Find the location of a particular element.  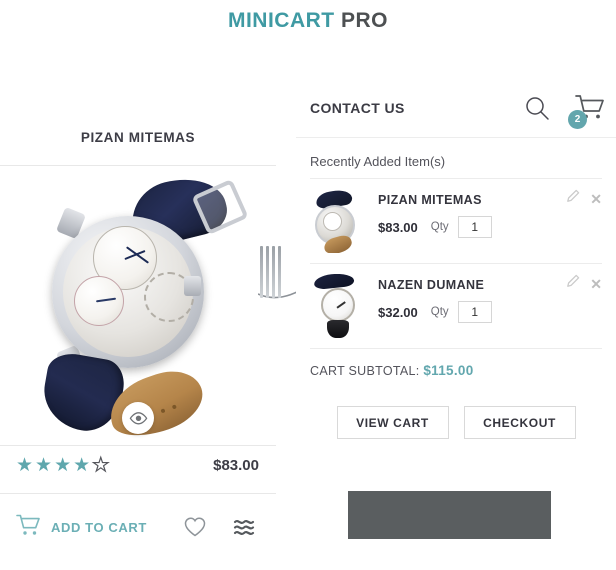

search-button is located at coordinates (537, 110).